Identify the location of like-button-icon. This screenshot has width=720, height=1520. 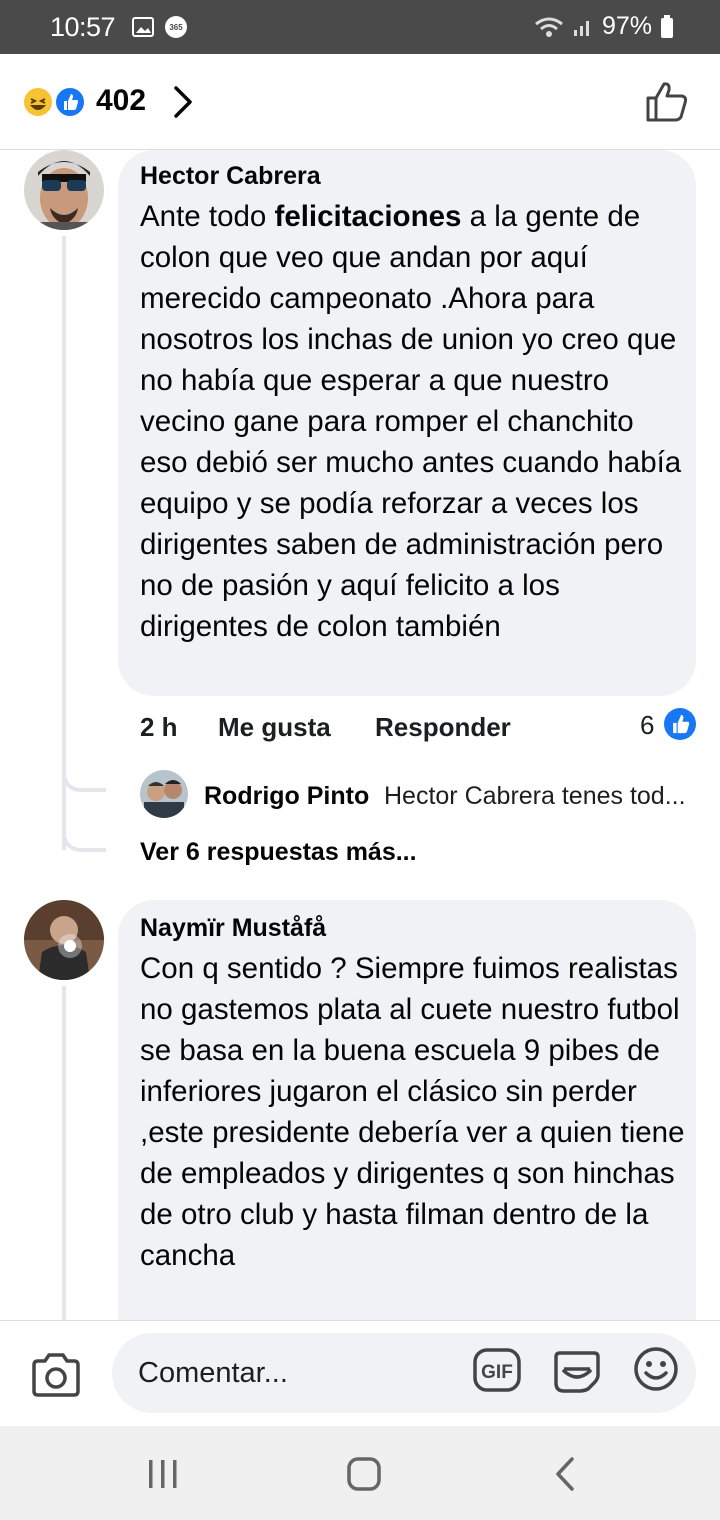
(667, 102).